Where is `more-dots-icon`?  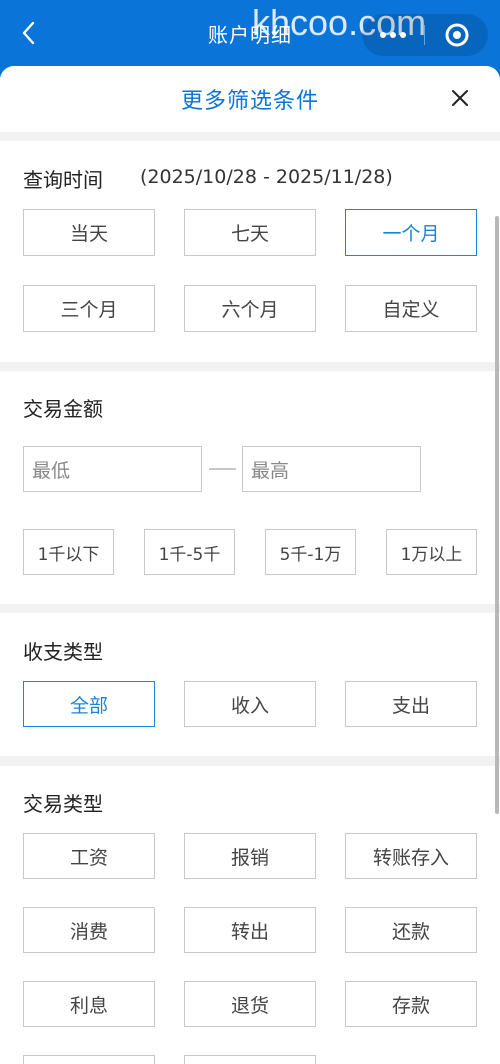 more-dots-icon is located at coordinates (393, 35).